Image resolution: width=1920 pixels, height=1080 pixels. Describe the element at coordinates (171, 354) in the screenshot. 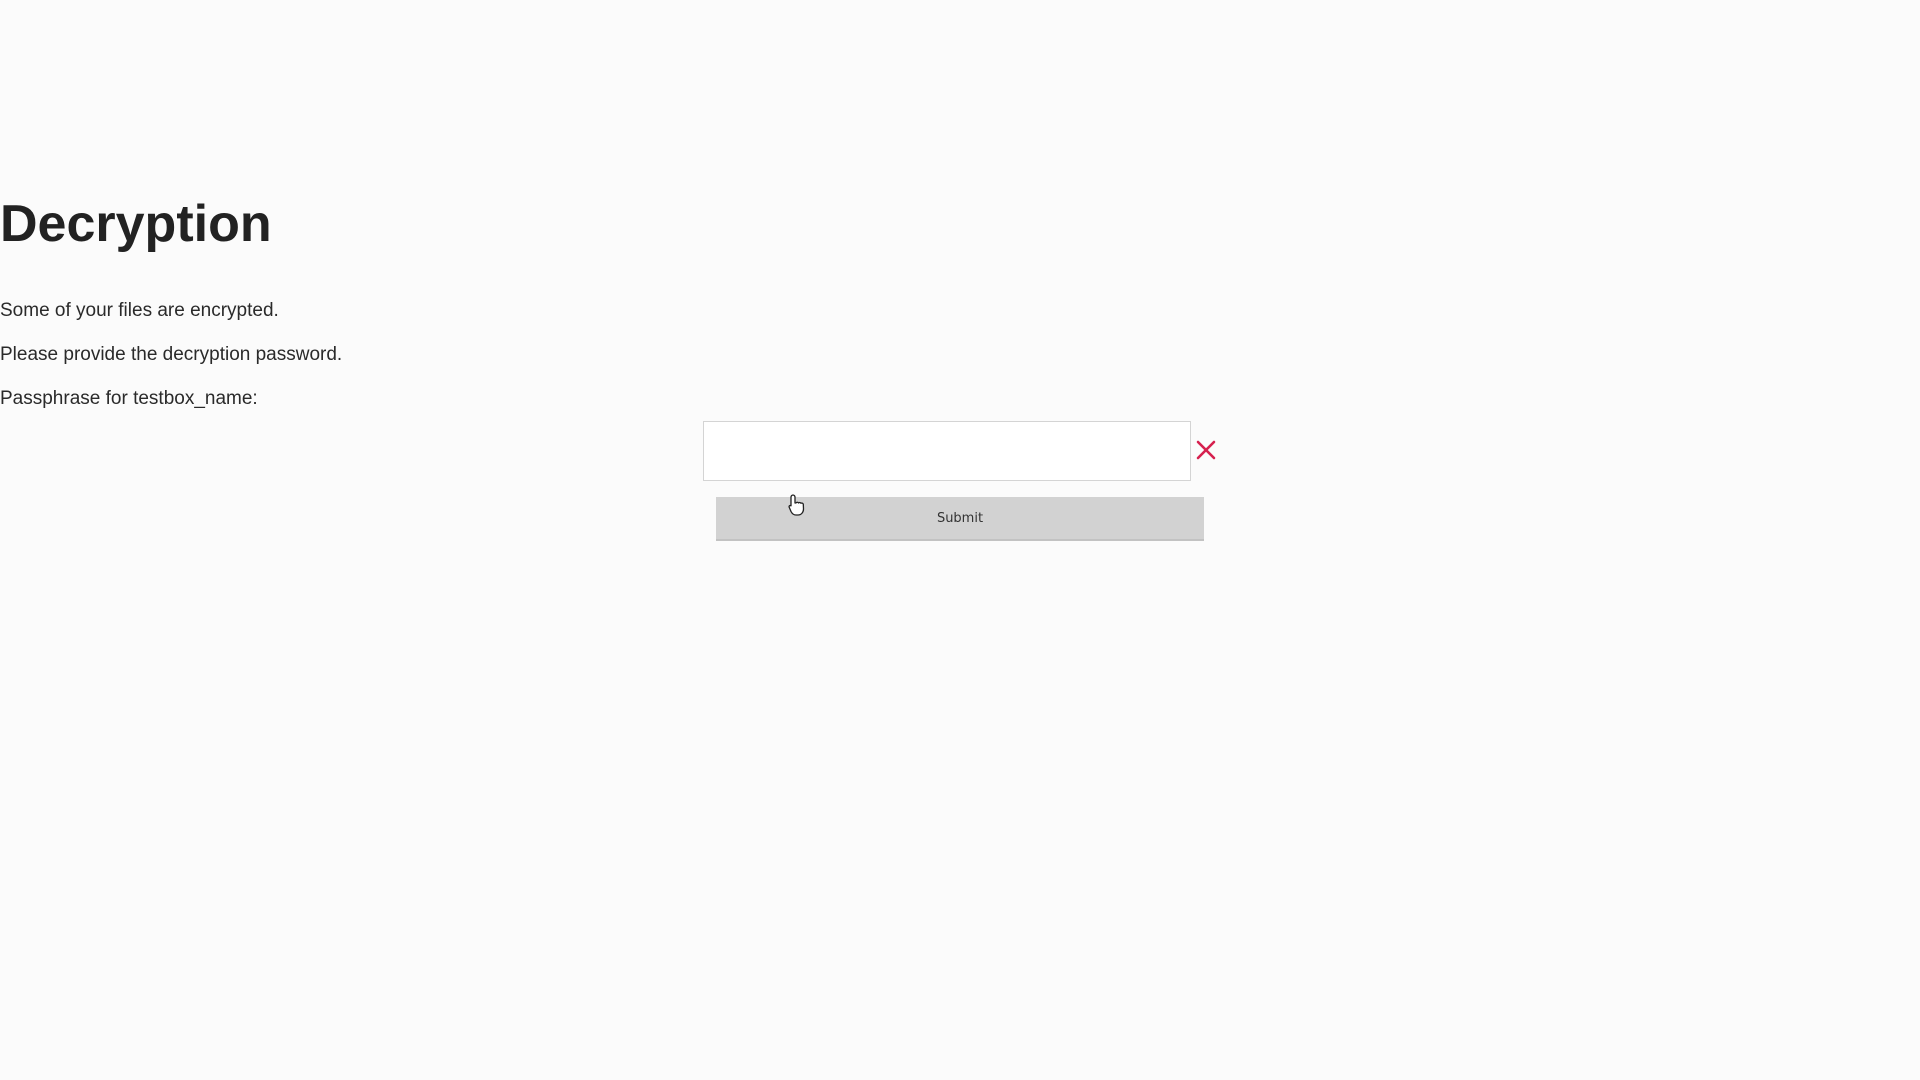

I see `instruction-message: Please provide the decryption password.` at that location.